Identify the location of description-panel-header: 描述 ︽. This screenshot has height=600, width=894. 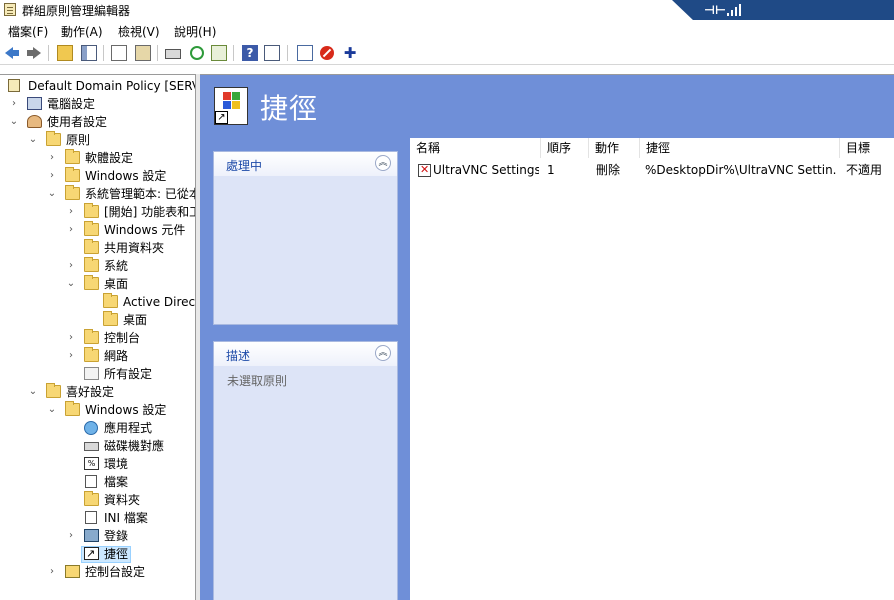
(305, 354).